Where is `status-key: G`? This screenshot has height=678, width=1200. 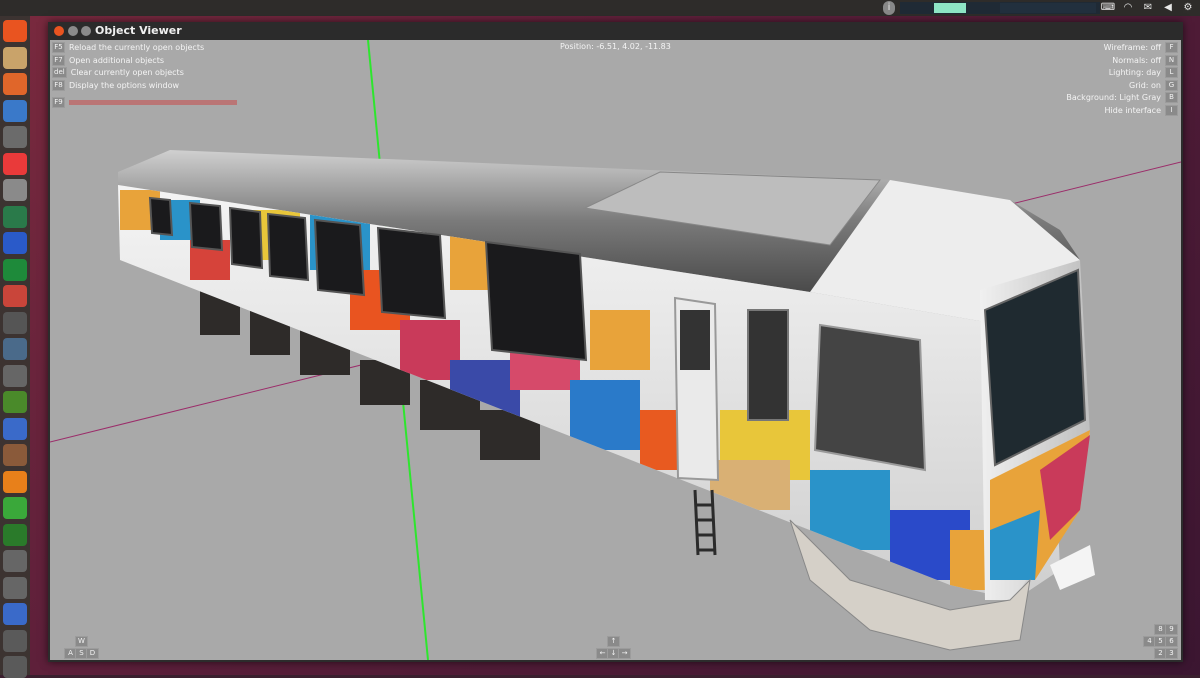 status-key: G is located at coordinates (1171, 85).